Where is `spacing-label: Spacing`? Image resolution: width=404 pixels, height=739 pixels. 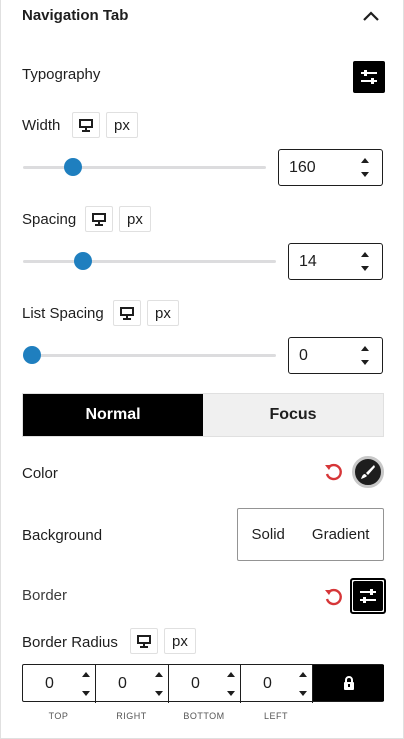
spacing-label: Spacing is located at coordinates (49, 219).